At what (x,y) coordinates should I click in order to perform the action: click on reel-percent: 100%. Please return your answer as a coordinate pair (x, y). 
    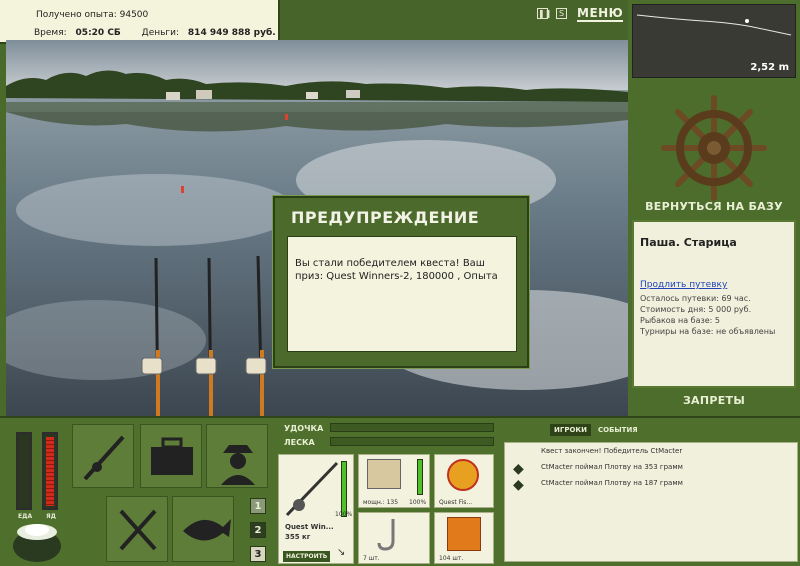
    Looking at the image, I should click on (418, 502).